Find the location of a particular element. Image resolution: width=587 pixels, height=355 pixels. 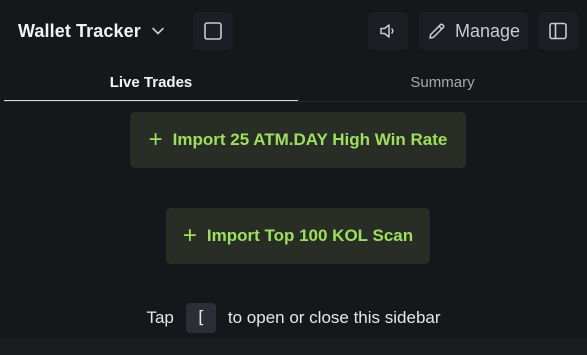

square-icon is located at coordinates (213, 31).